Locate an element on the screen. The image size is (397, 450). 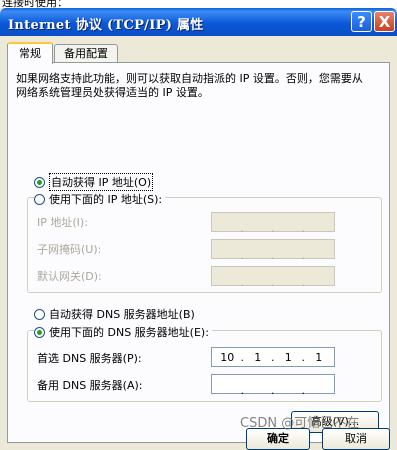
help-icon: ? is located at coordinates (361, 21).